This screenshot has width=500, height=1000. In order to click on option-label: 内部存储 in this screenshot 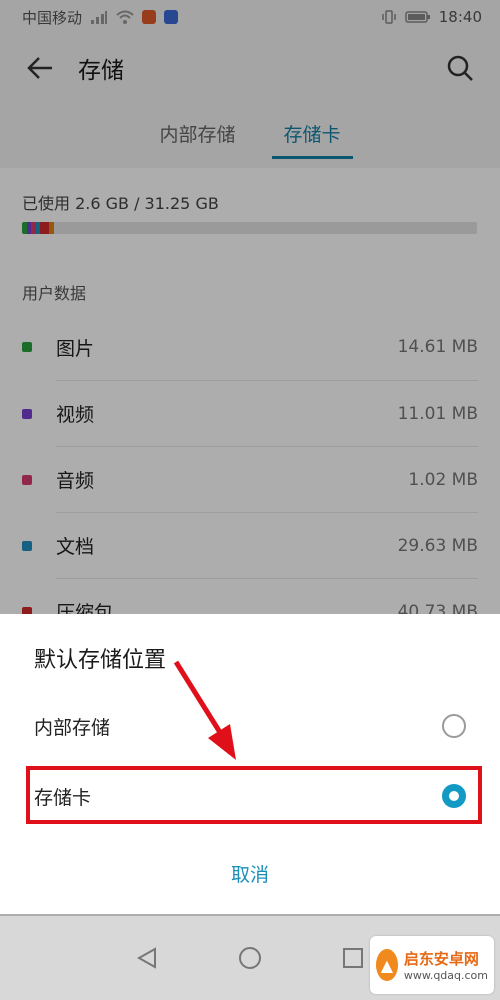, I will do `click(72, 727)`.